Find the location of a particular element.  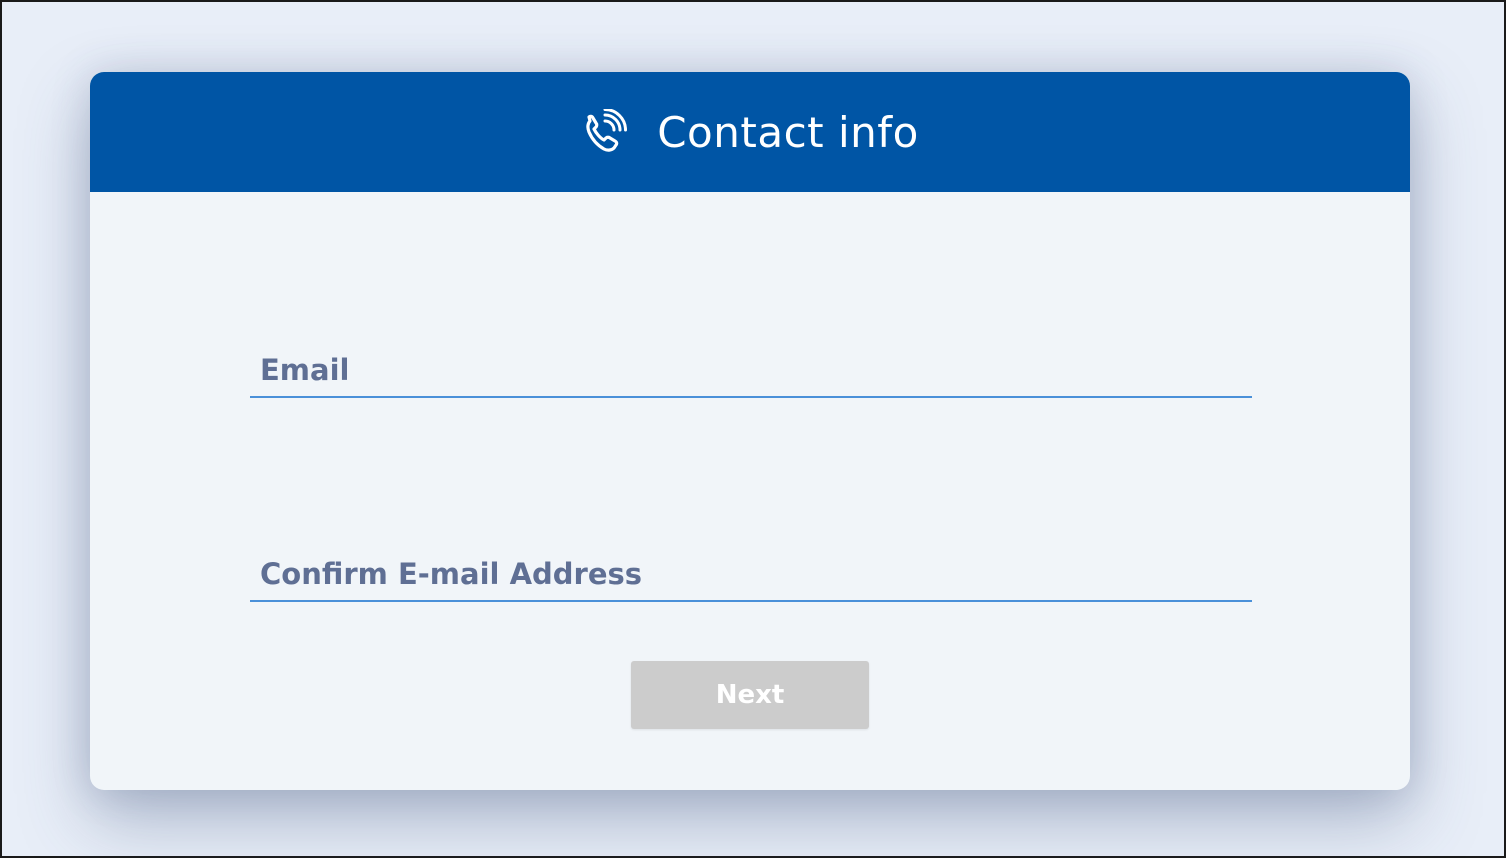

card-header: Contact info is located at coordinates (750, 132).